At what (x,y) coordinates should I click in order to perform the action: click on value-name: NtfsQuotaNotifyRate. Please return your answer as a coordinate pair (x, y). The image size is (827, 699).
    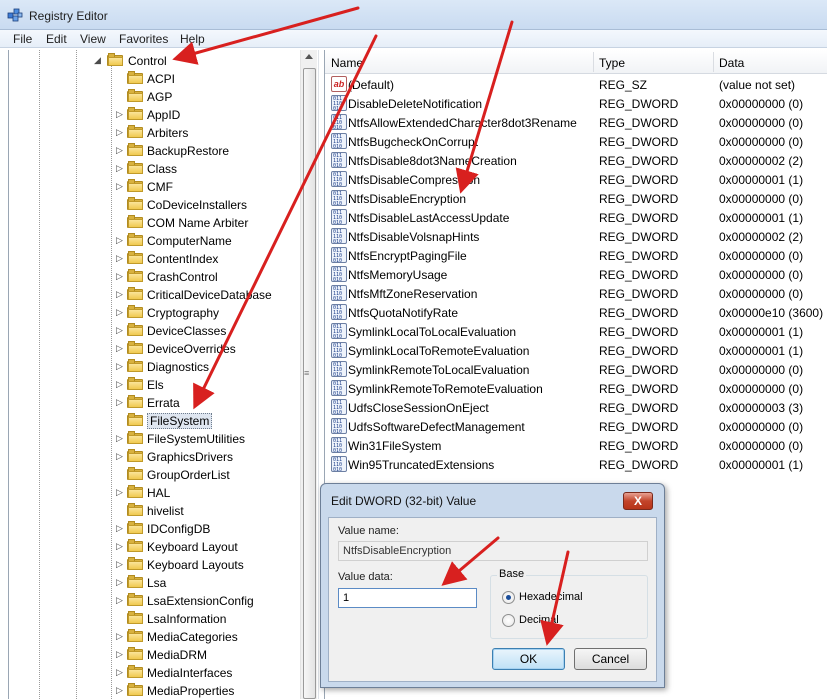
    Looking at the image, I should click on (403, 313).